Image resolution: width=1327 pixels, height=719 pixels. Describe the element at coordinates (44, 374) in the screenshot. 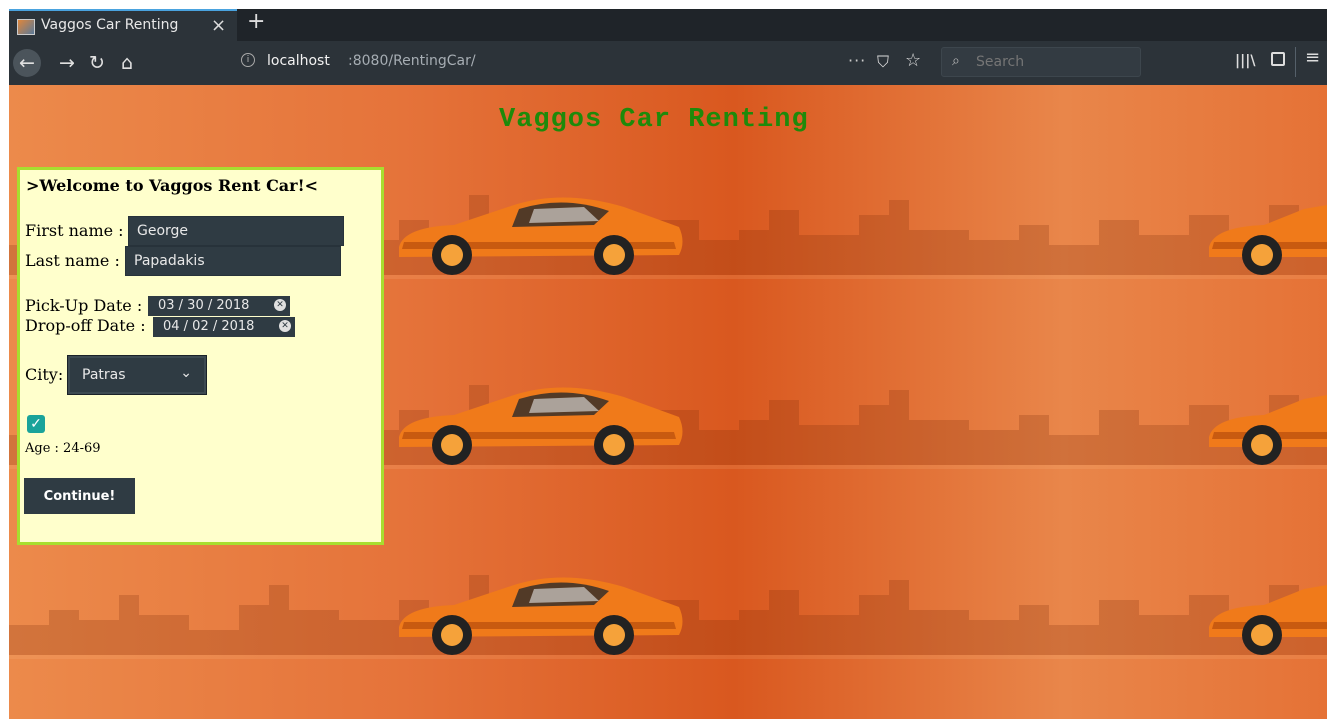

I see `city-label: City:` at that location.